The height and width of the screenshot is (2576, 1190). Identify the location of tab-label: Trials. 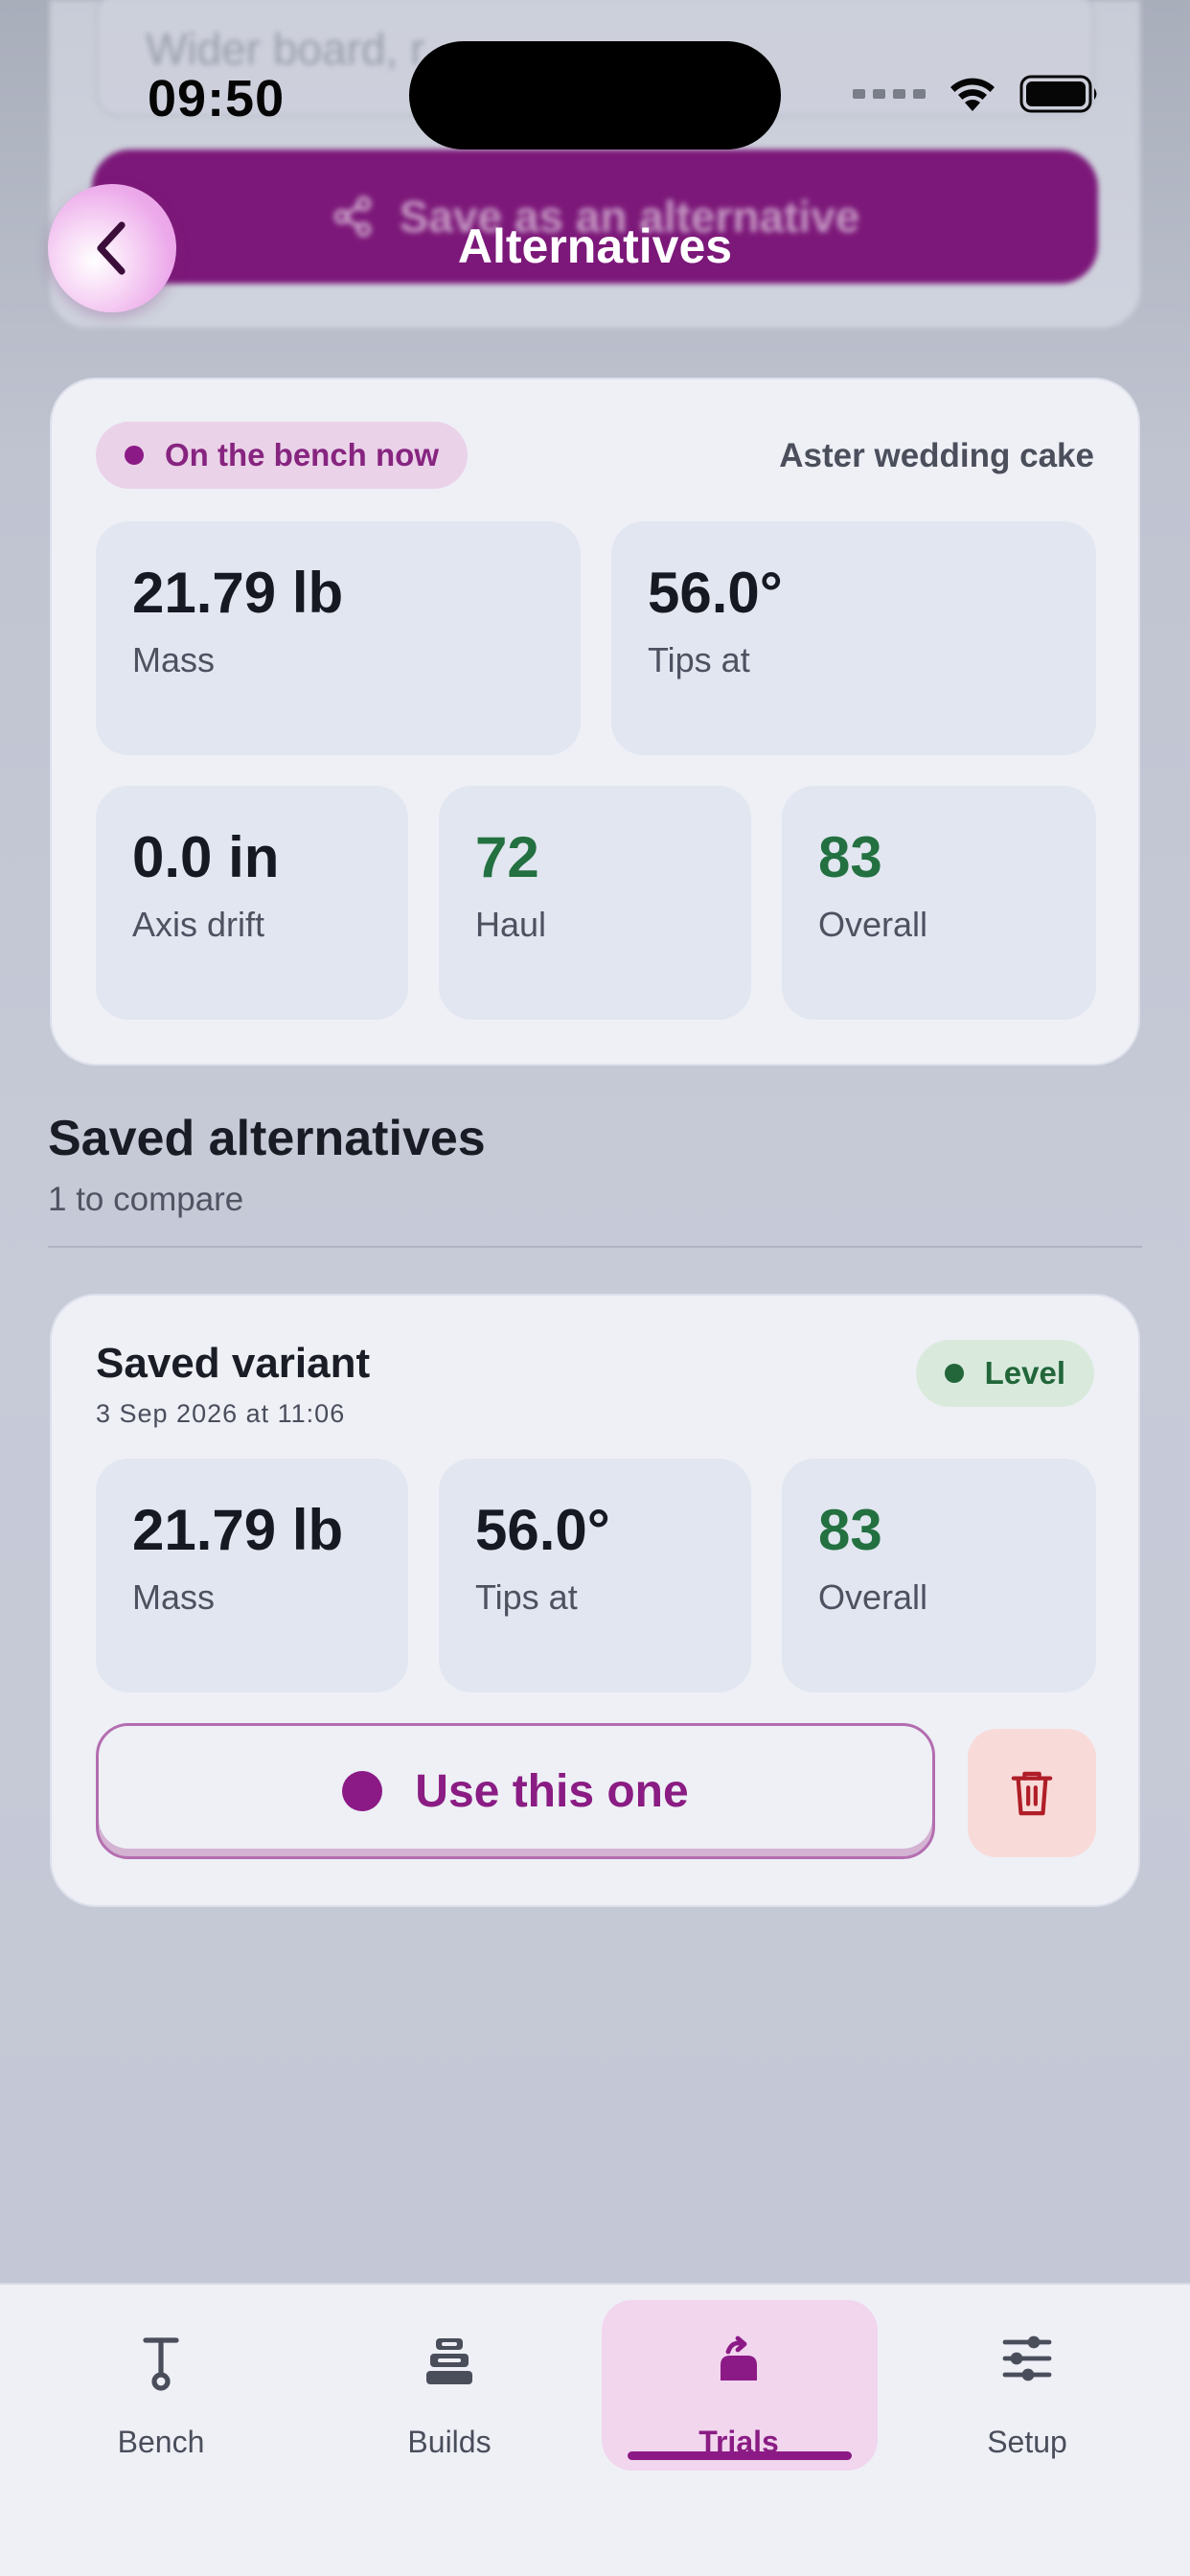
(739, 2442).